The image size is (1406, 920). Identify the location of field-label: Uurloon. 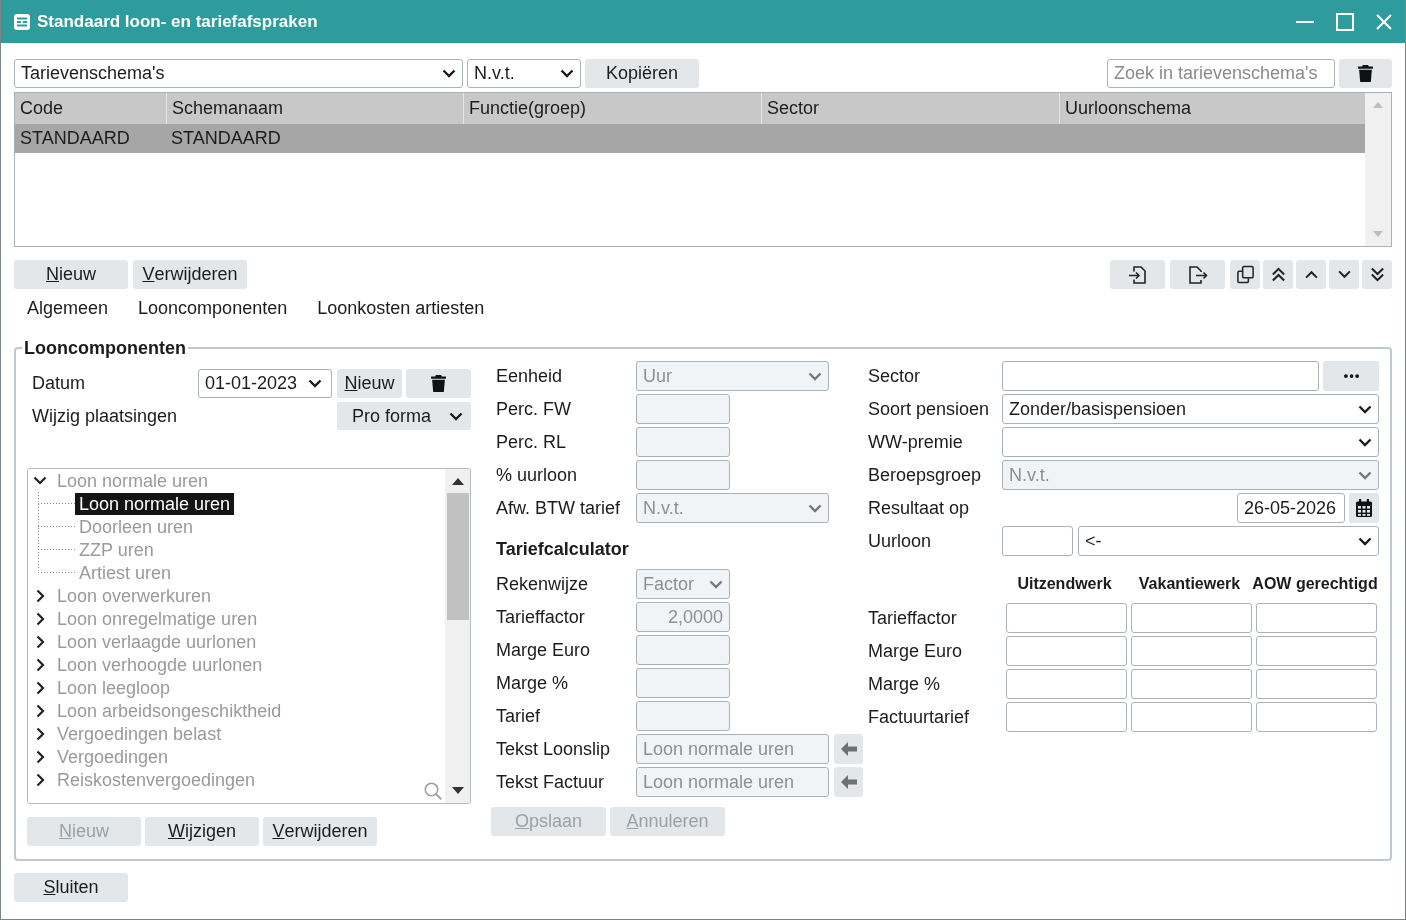
(900, 541).